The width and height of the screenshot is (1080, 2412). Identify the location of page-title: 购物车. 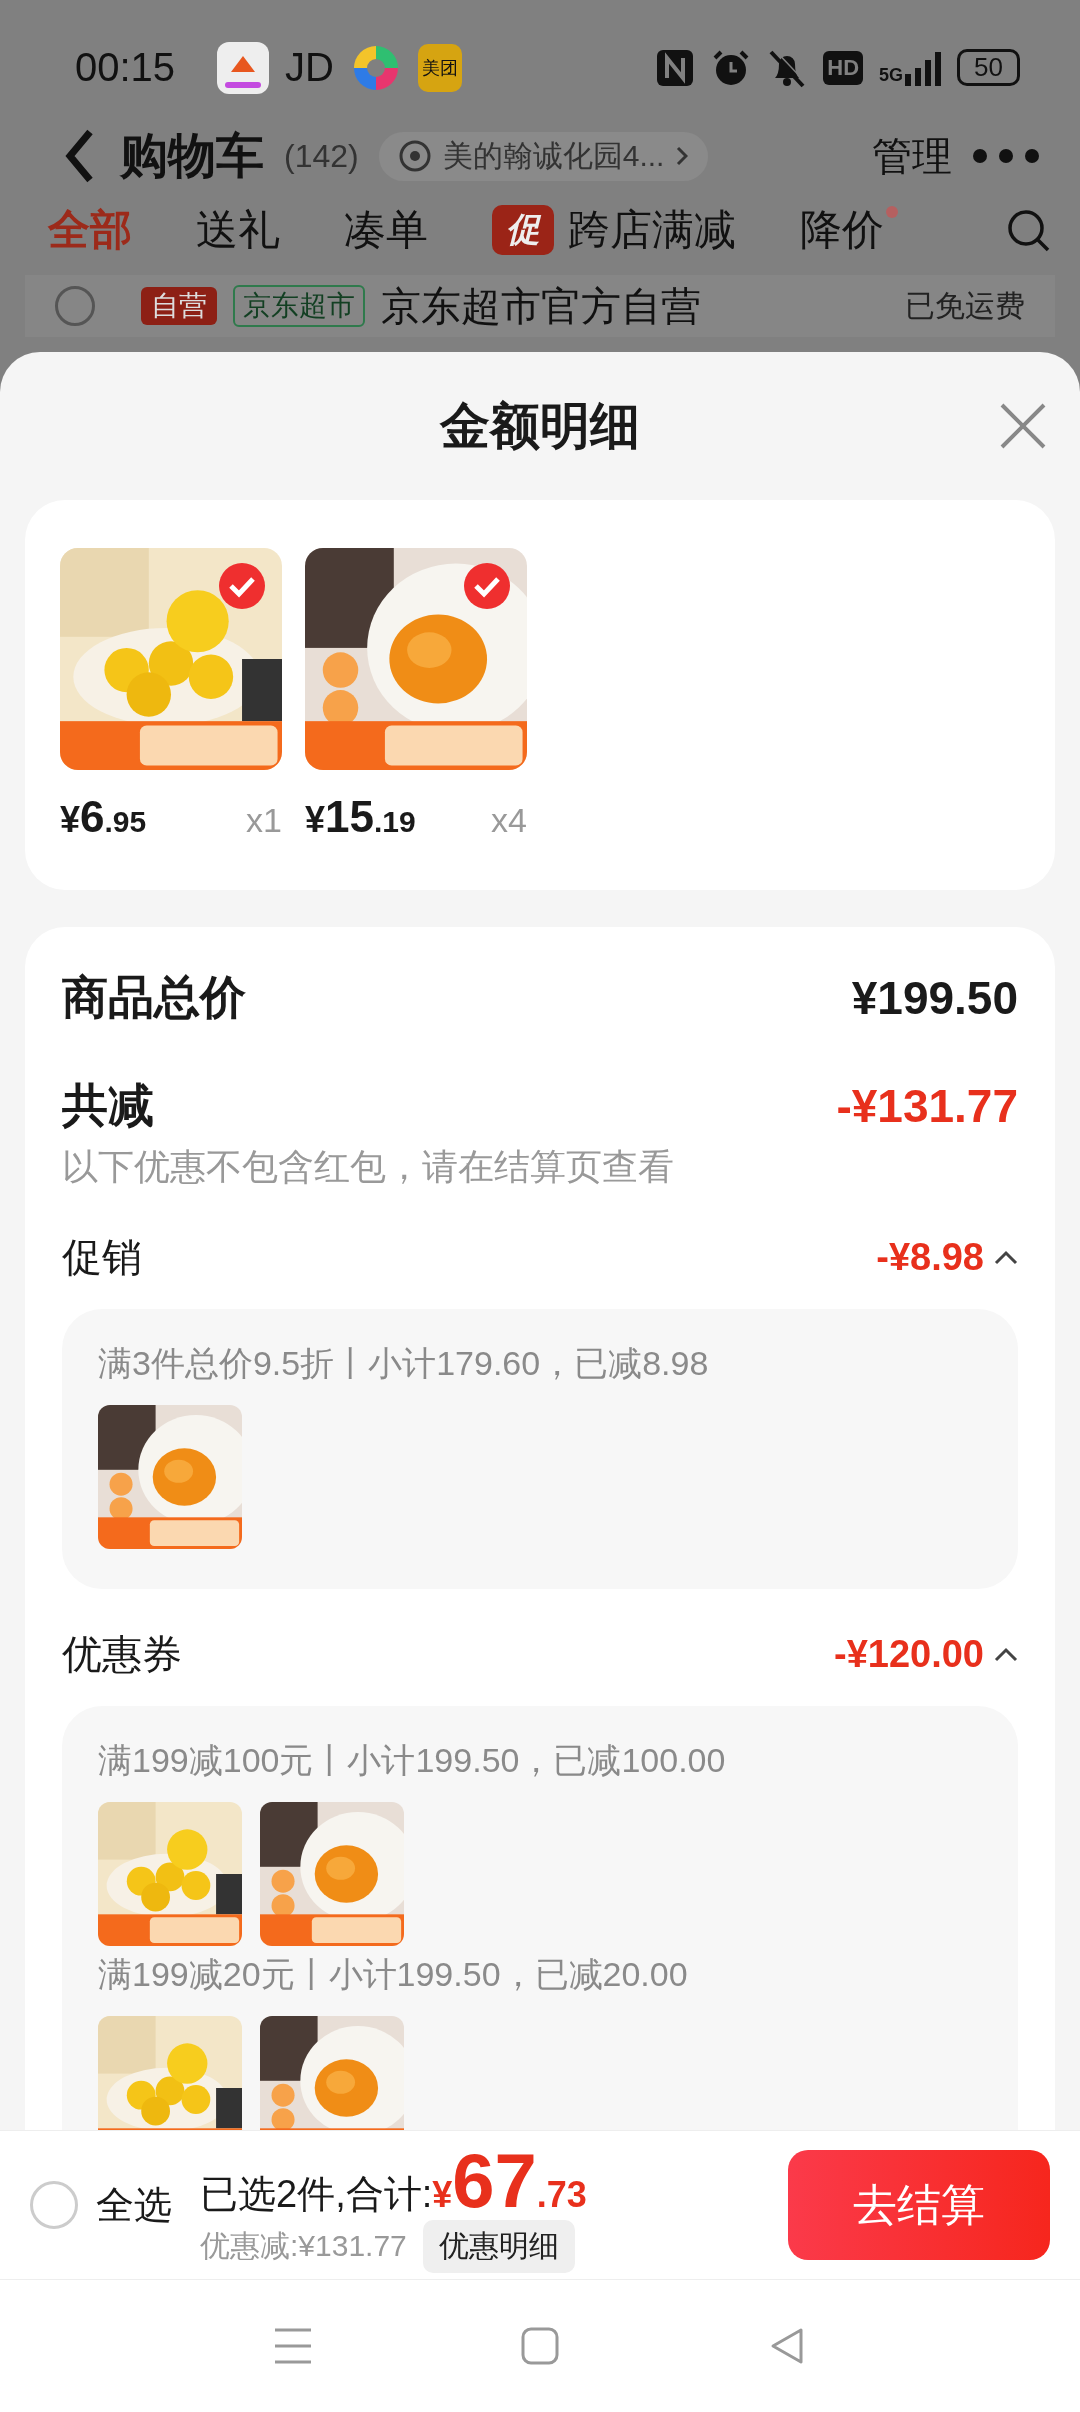
(192, 156).